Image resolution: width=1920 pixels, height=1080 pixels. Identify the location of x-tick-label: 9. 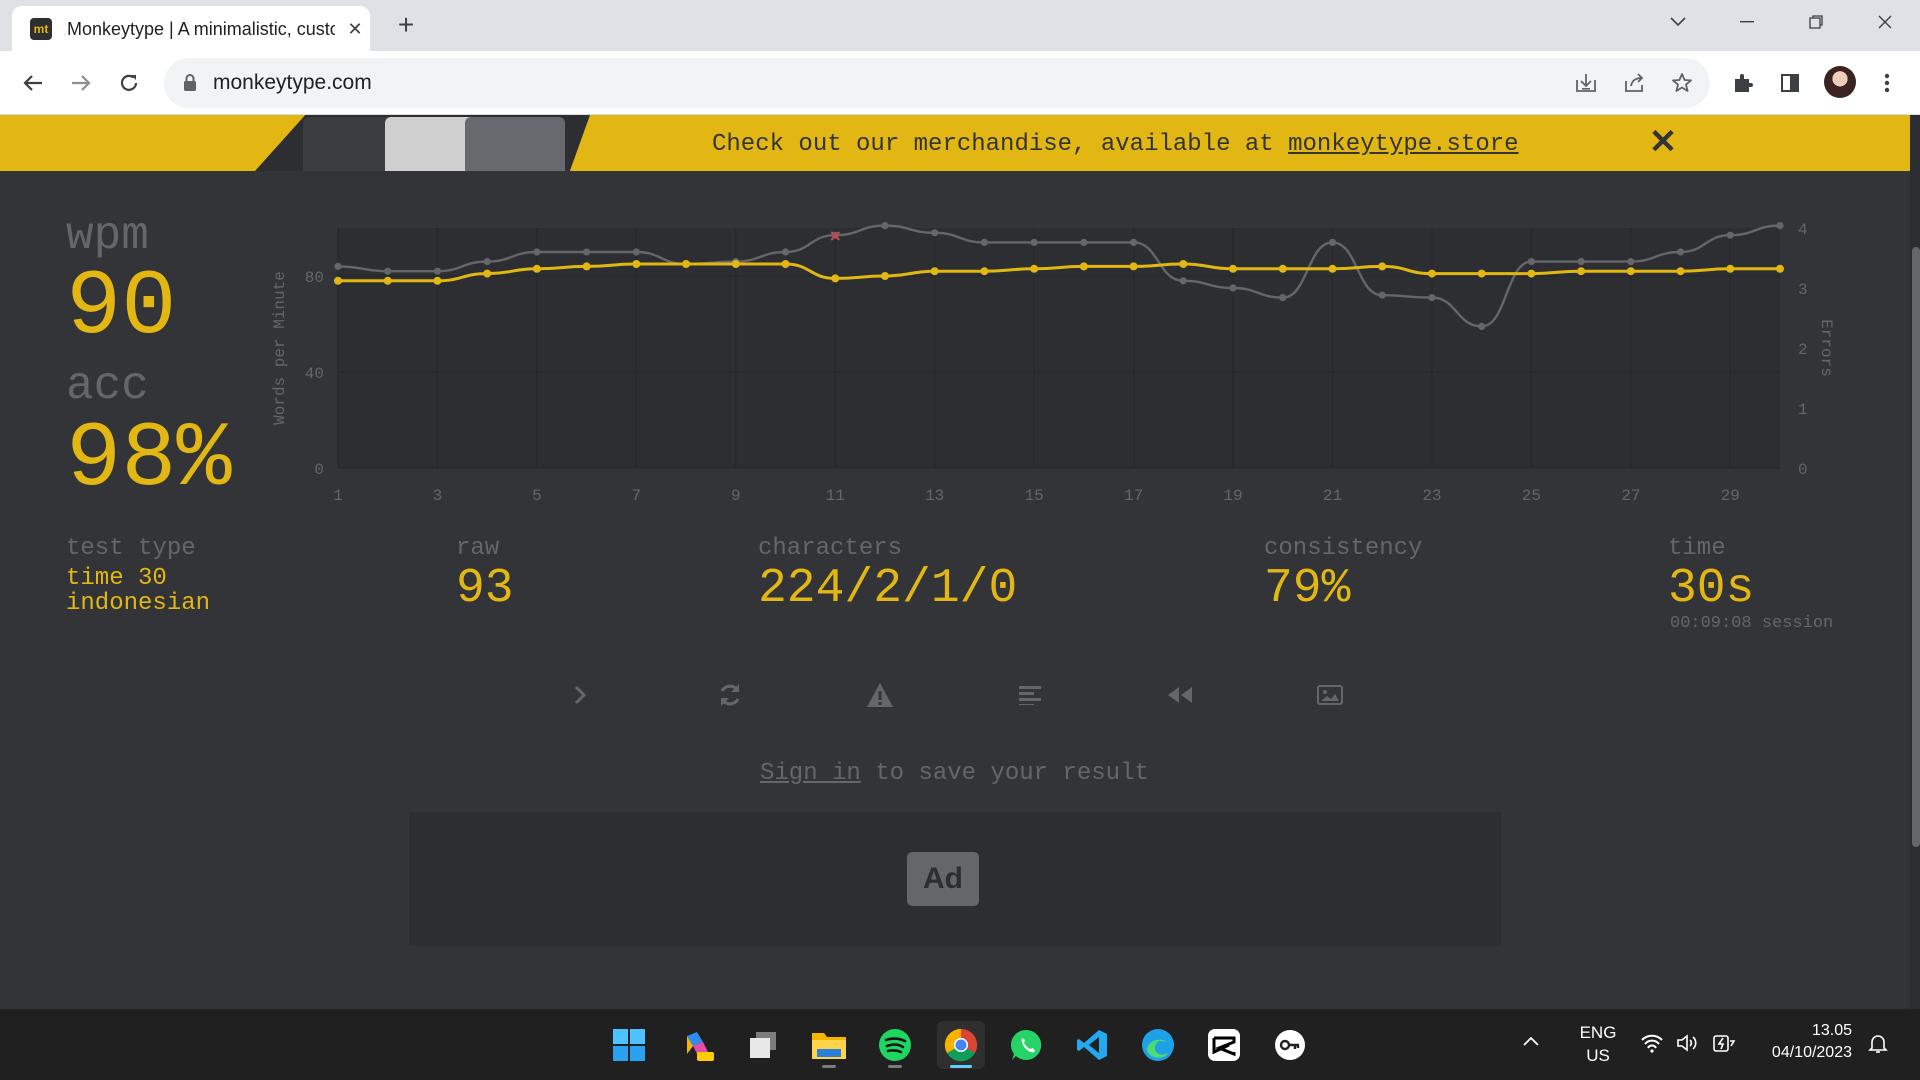
(736, 496).